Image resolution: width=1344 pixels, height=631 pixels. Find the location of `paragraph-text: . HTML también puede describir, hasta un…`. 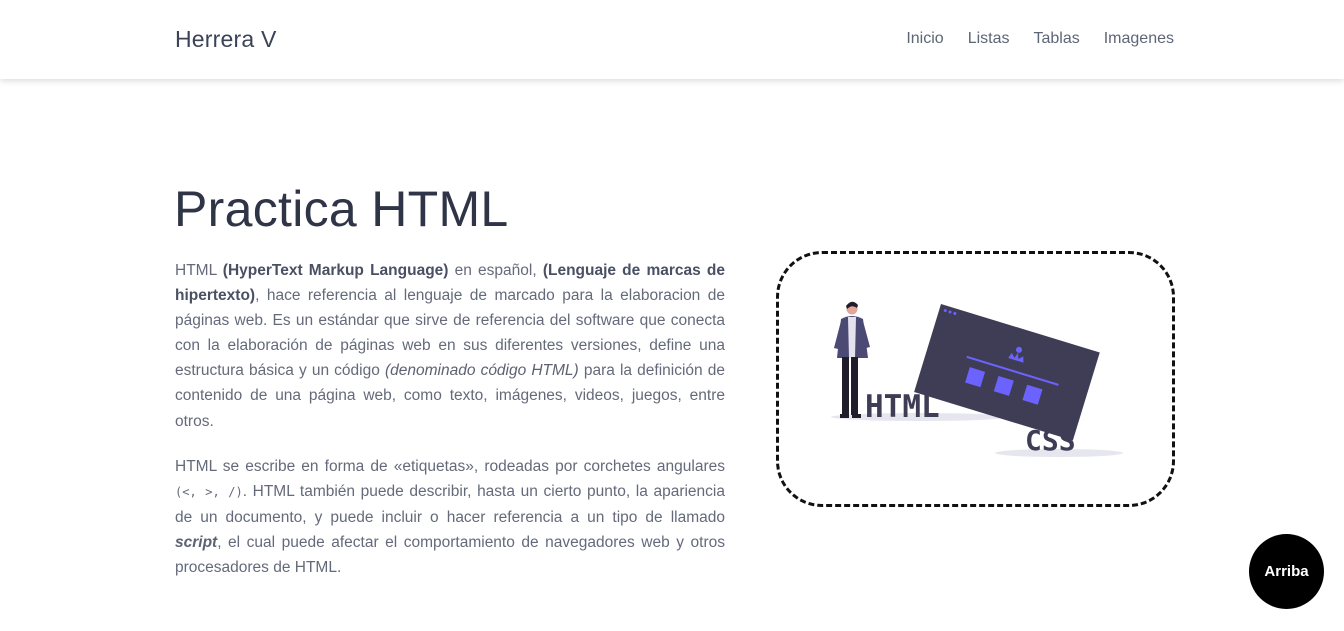

paragraph-text: . HTML también puede describir, hasta un… is located at coordinates (450, 504).